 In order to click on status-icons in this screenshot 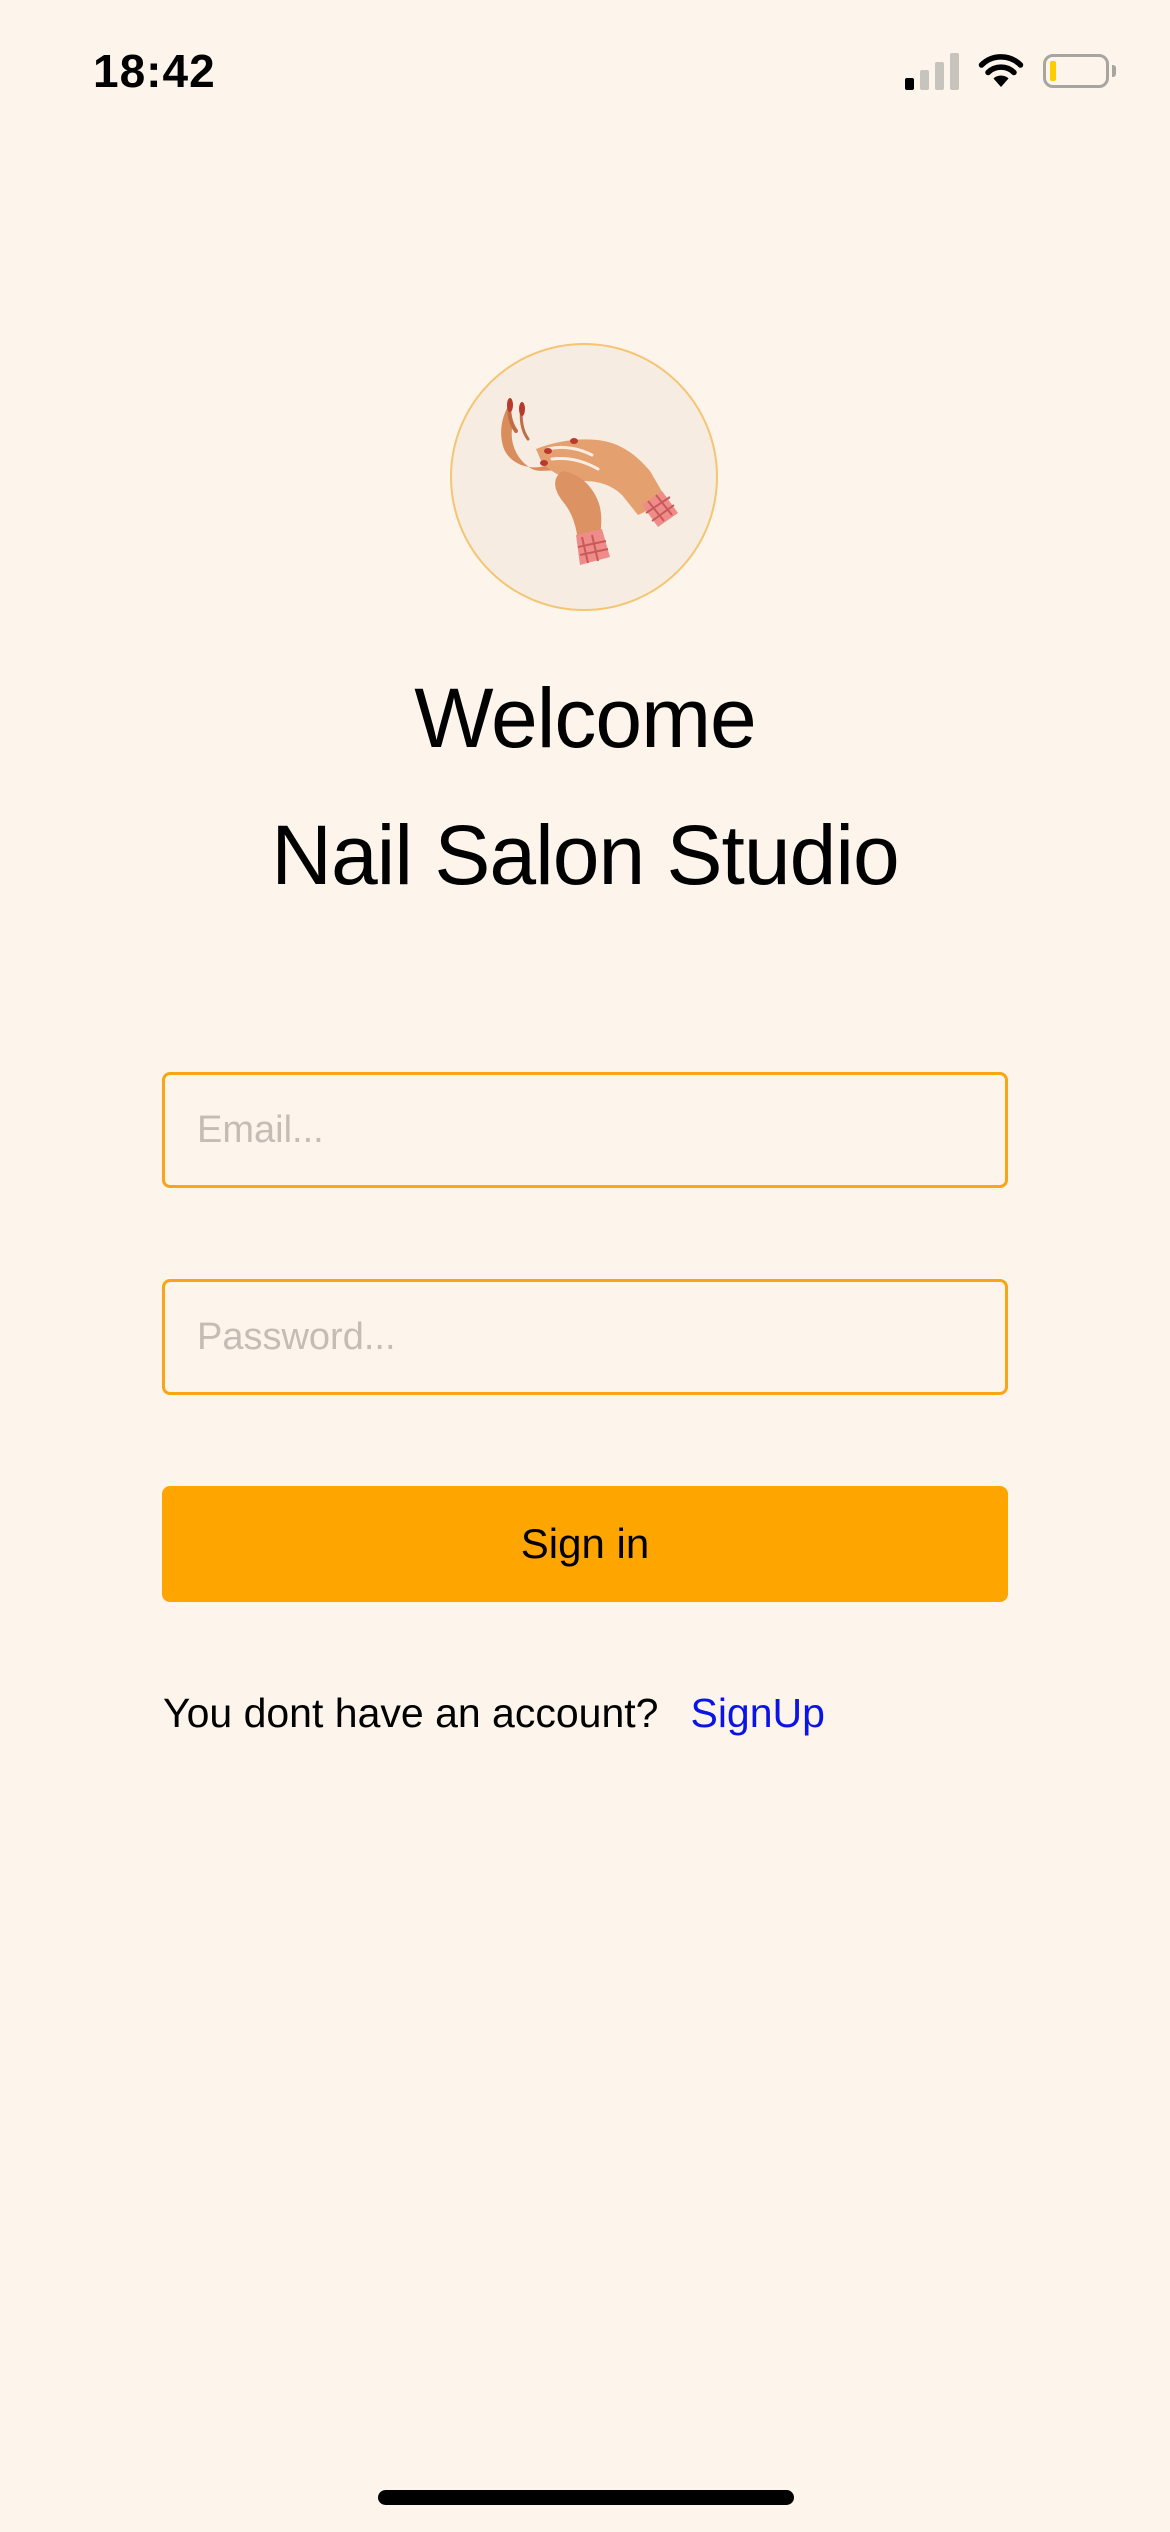, I will do `click(1010, 71)`.